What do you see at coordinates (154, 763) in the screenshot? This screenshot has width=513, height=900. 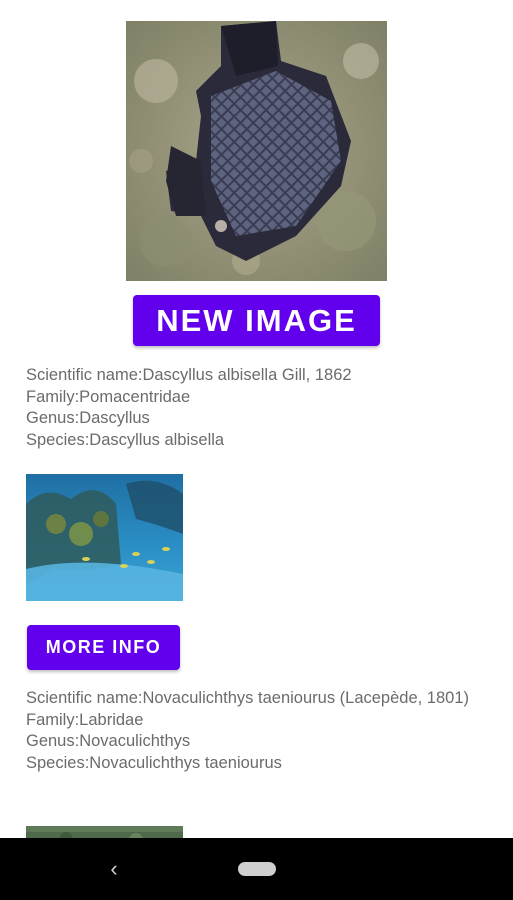 I see `species: Species:Novaculichthys taeniourus` at bounding box center [154, 763].